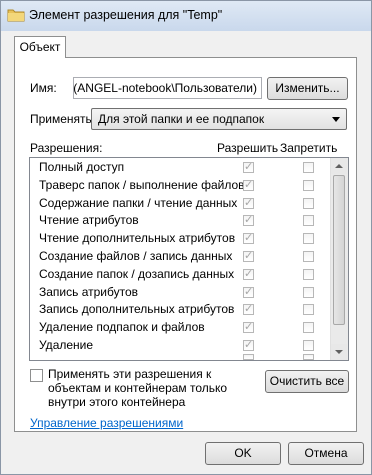 The image size is (372, 475). Describe the element at coordinates (137, 273) in the screenshot. I see `permission-name: Создание папок / дозапись данных` at that location.